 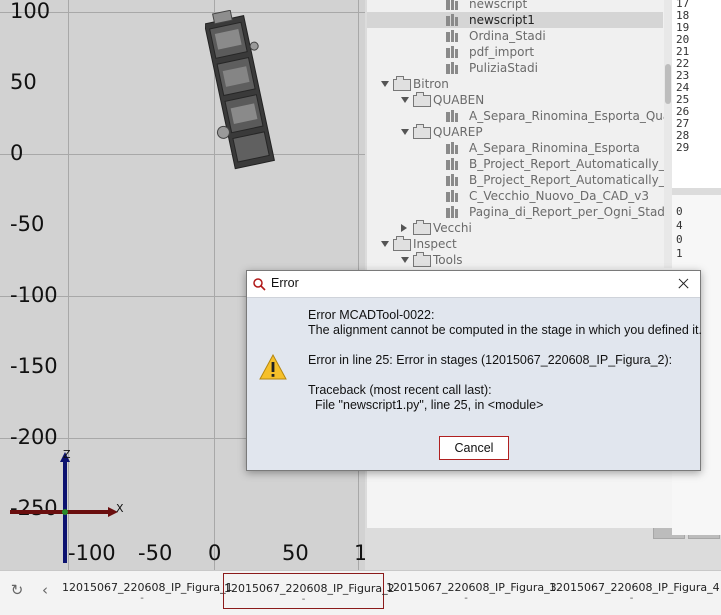 What do you see at coordinates (559, 196) in the screenshot?
I see `tree-item-label: C_Vecchio_Nuovo_Da_CAD_v3` at bounding box center [559, 196].